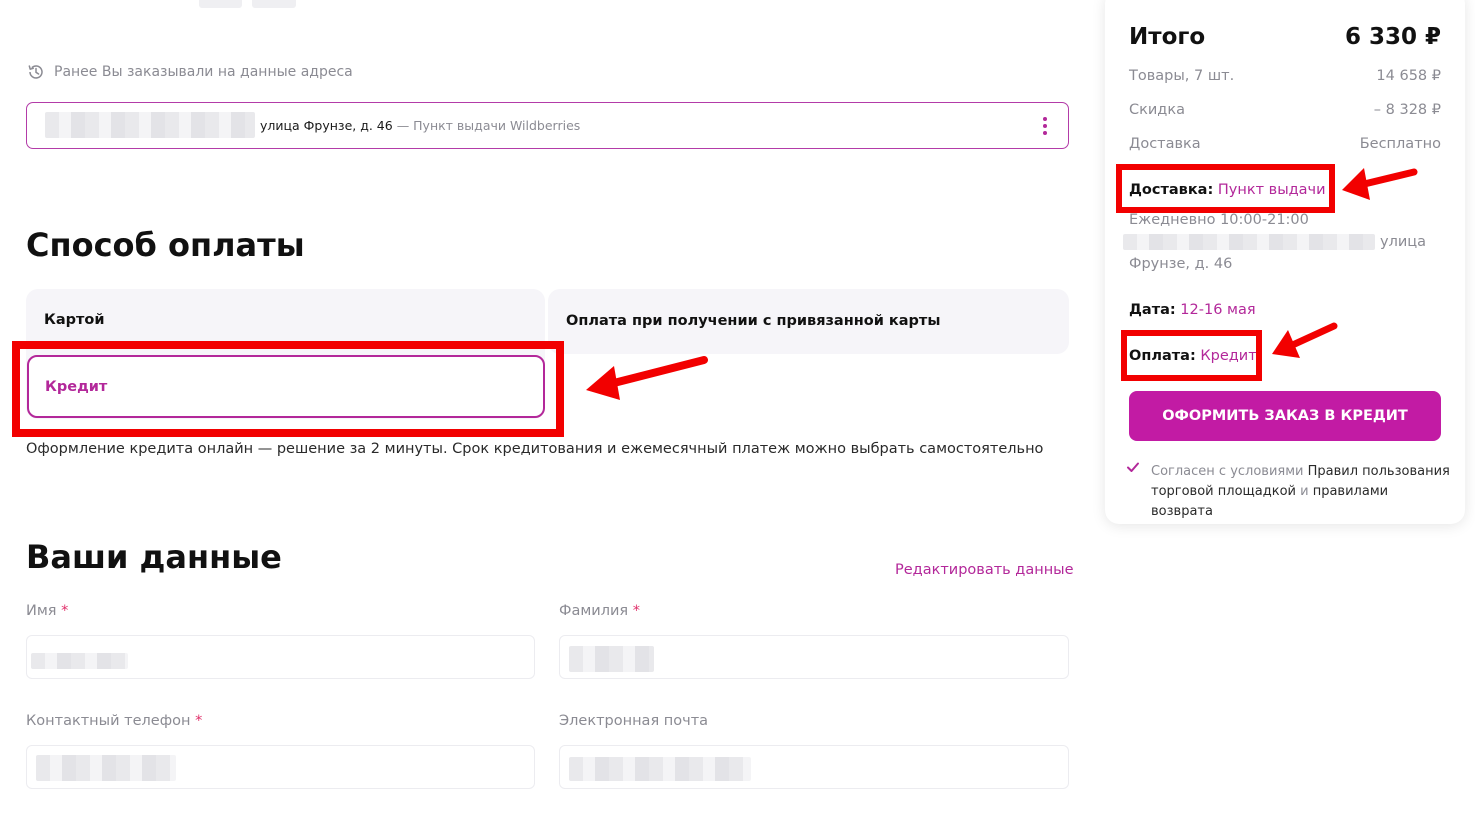  Describe the element at coordinates (47, 611) in the screenshot. I see `first-name-label: Имя *` at that location.